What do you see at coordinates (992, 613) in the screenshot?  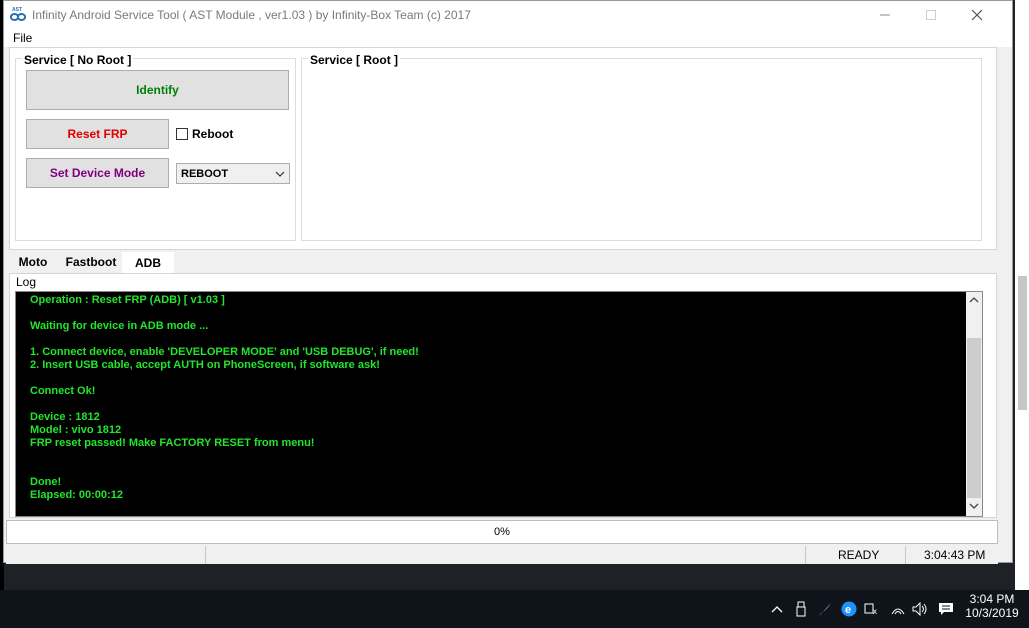 I see `clock-date: 10/3/2019` at bounding box center [992, 613].